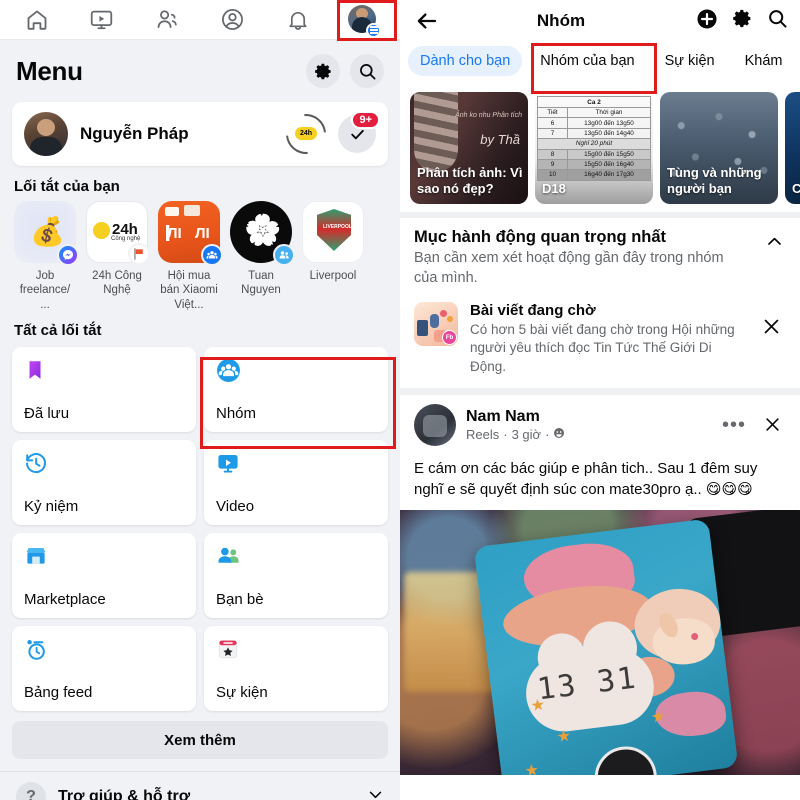 The image size is (800, 800). What do you see at coordinates (104, 483) in the screenshot?
I see `tile-memories: Kỷ niệm` at bounding box center [104, 483].